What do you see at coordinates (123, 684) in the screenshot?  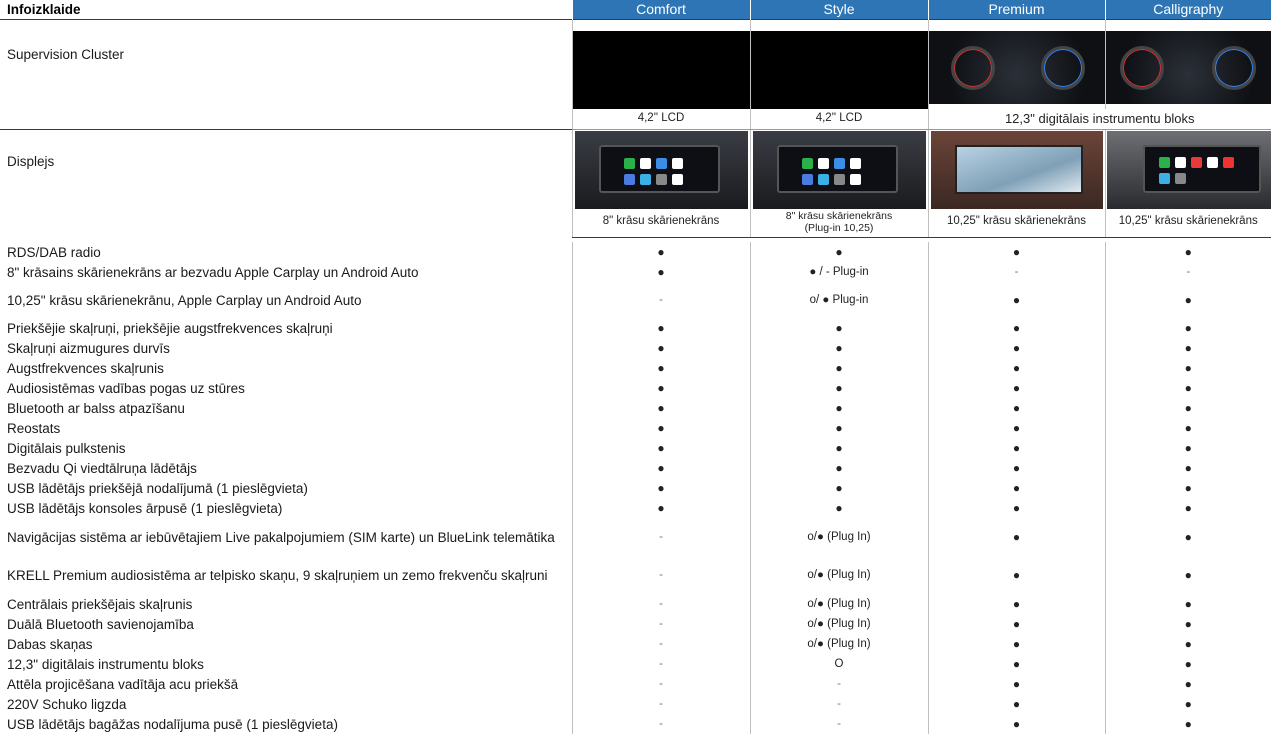 I see `feature-label: Attēla projicēšana vadītāja acu priekšā` at bounding box center [123, 684].